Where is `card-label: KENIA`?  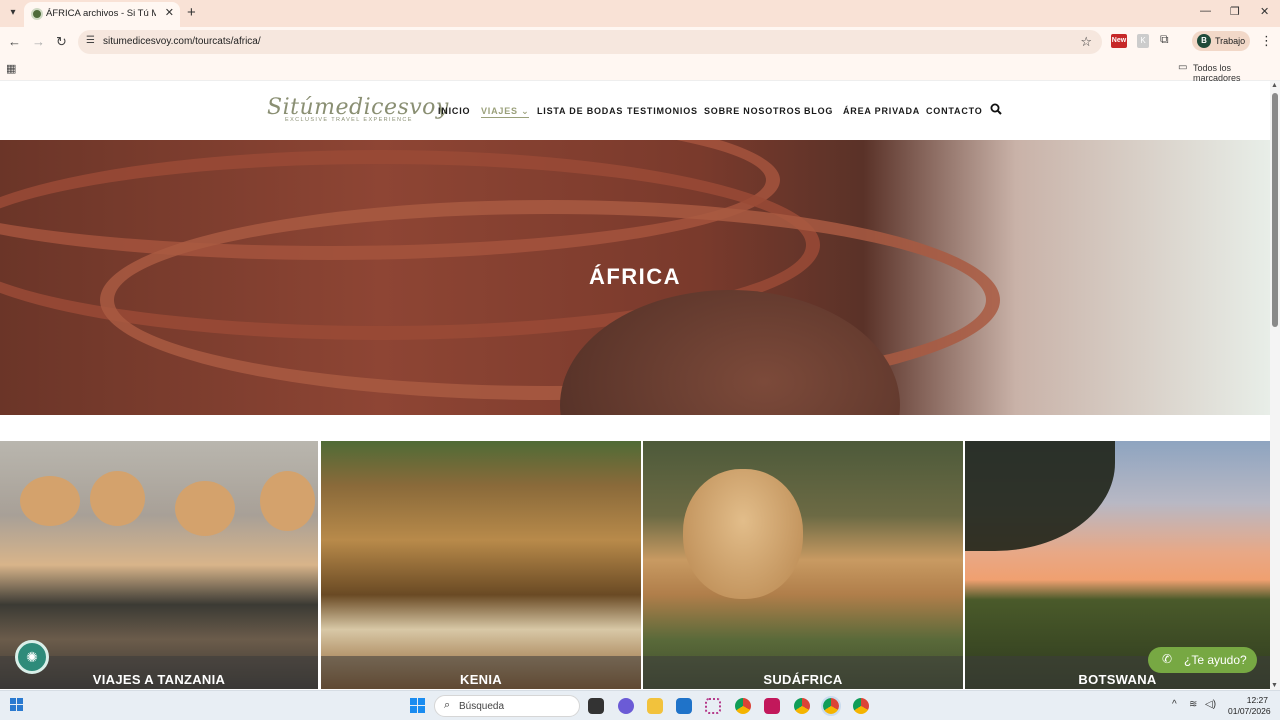 card-label: KENIA is located at coordinates (481, 679).